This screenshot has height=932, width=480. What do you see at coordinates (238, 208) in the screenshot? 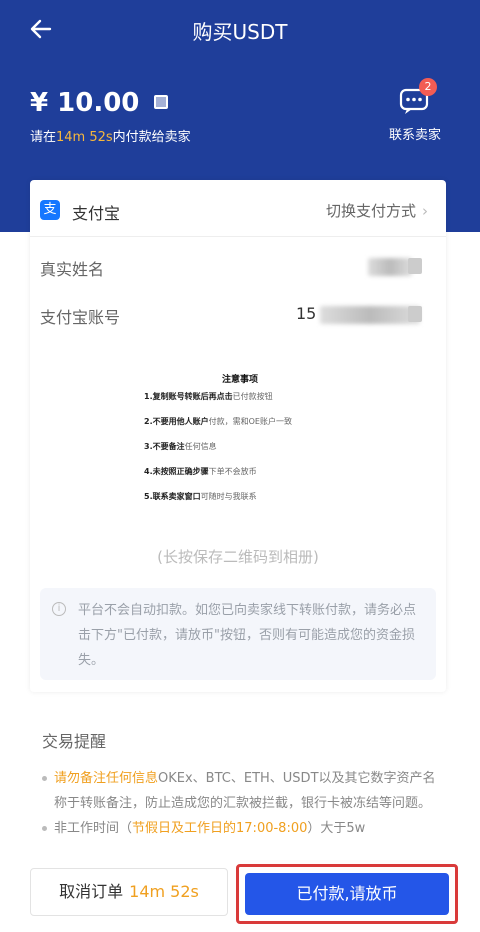
I see `payment-method-row: 支 支付宝 切换支付方式 ›` at bounding box center [238, 208].